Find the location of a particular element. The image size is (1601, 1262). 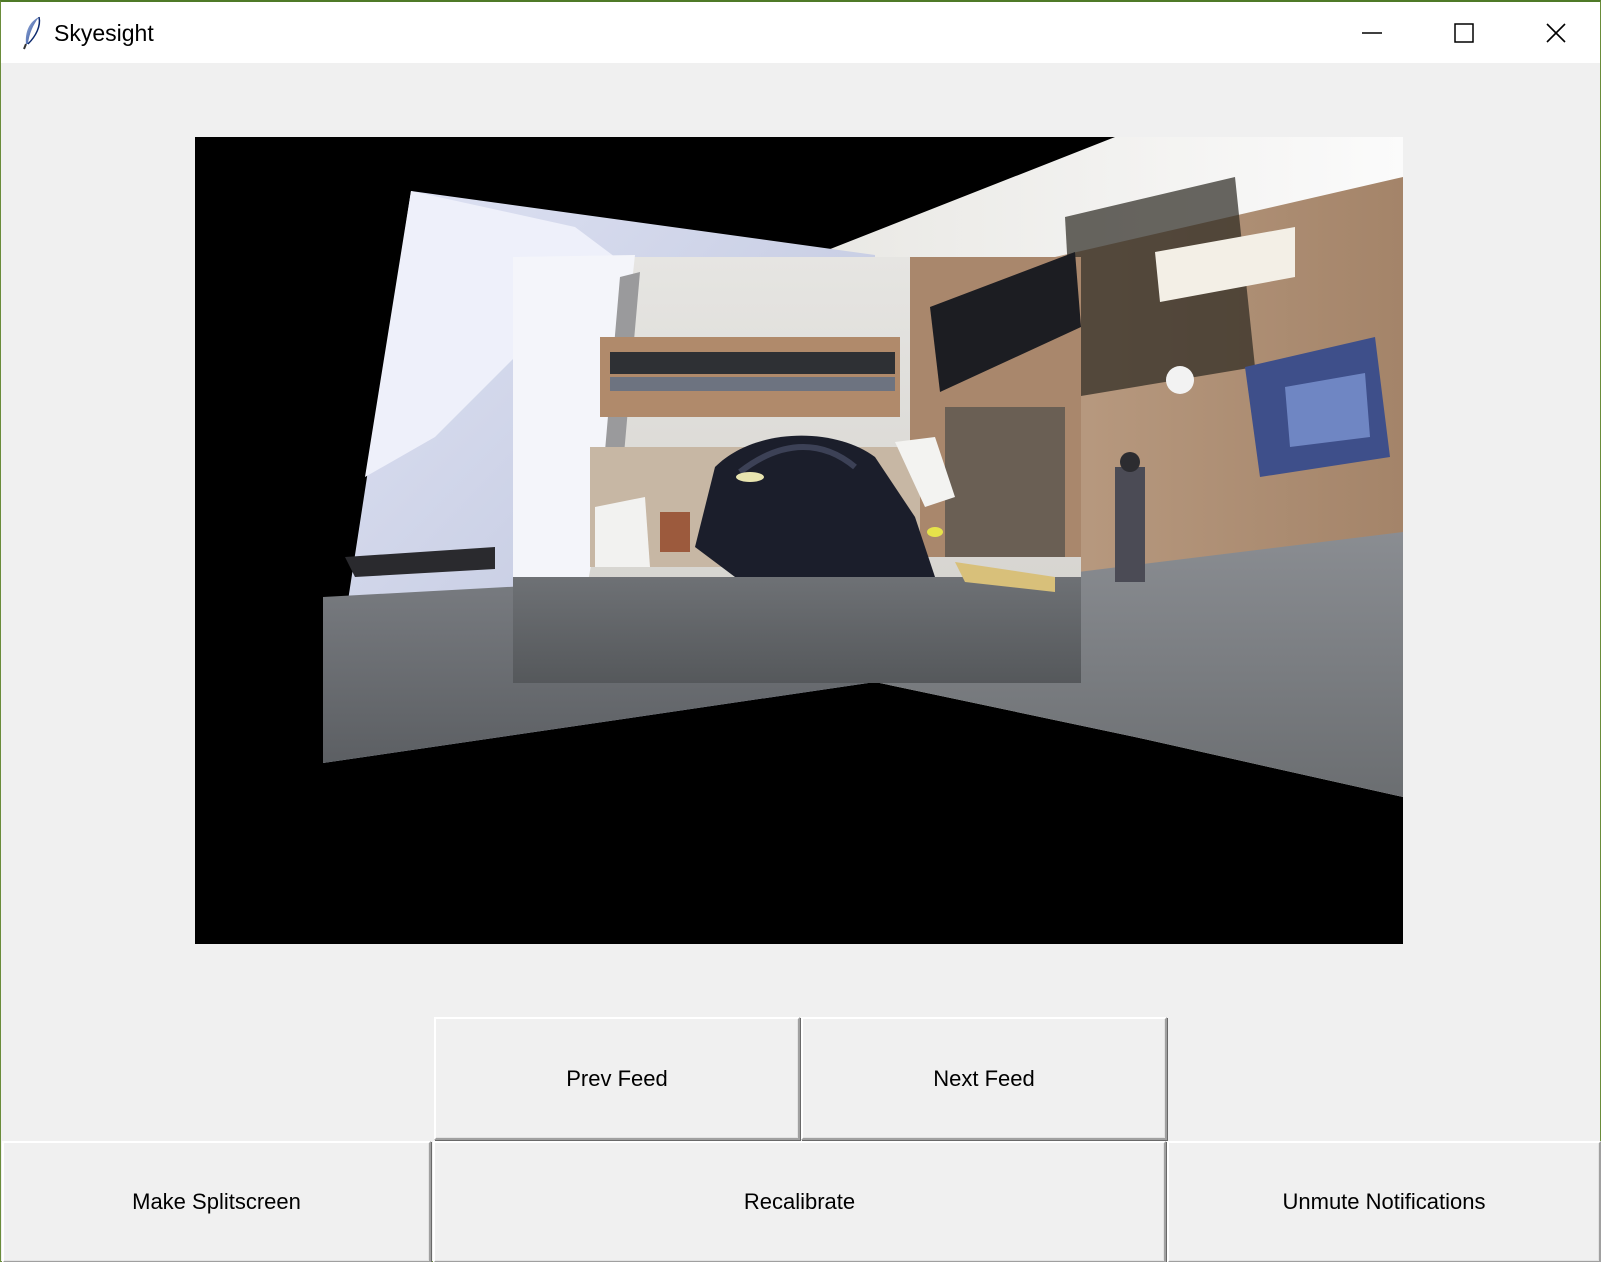

title-bar: Skyesight is located at coordinates (800, 32).